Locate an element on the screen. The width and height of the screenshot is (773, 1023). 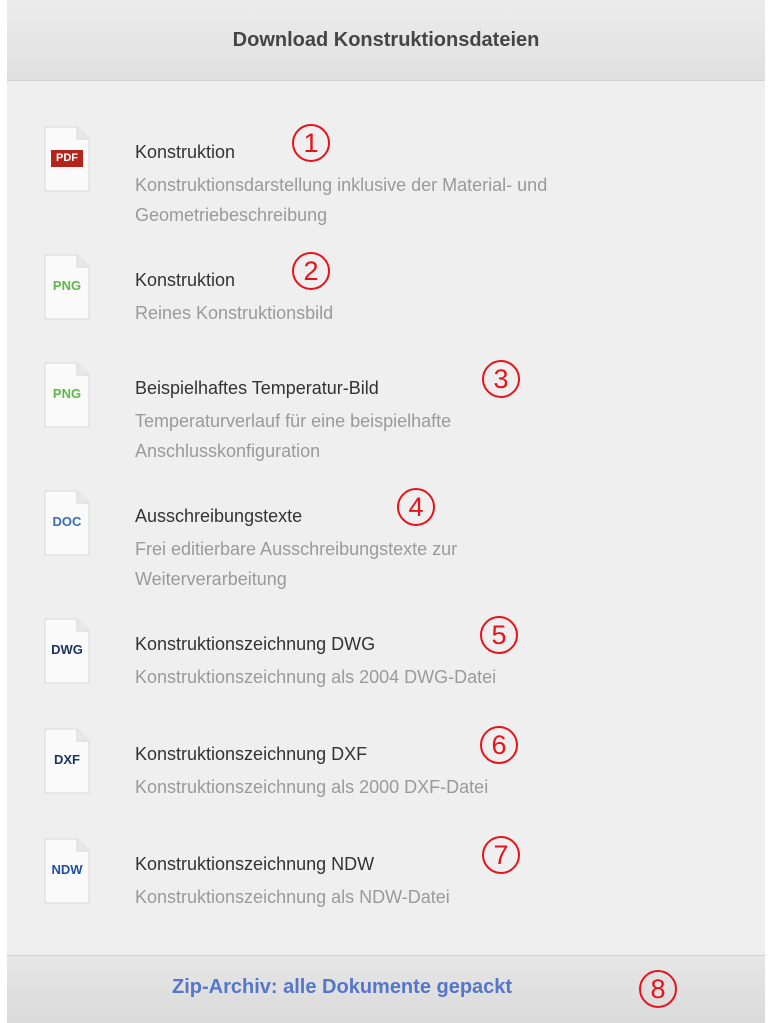
item-title: Ausschreibungstexte is located at coordinates (218, 516).